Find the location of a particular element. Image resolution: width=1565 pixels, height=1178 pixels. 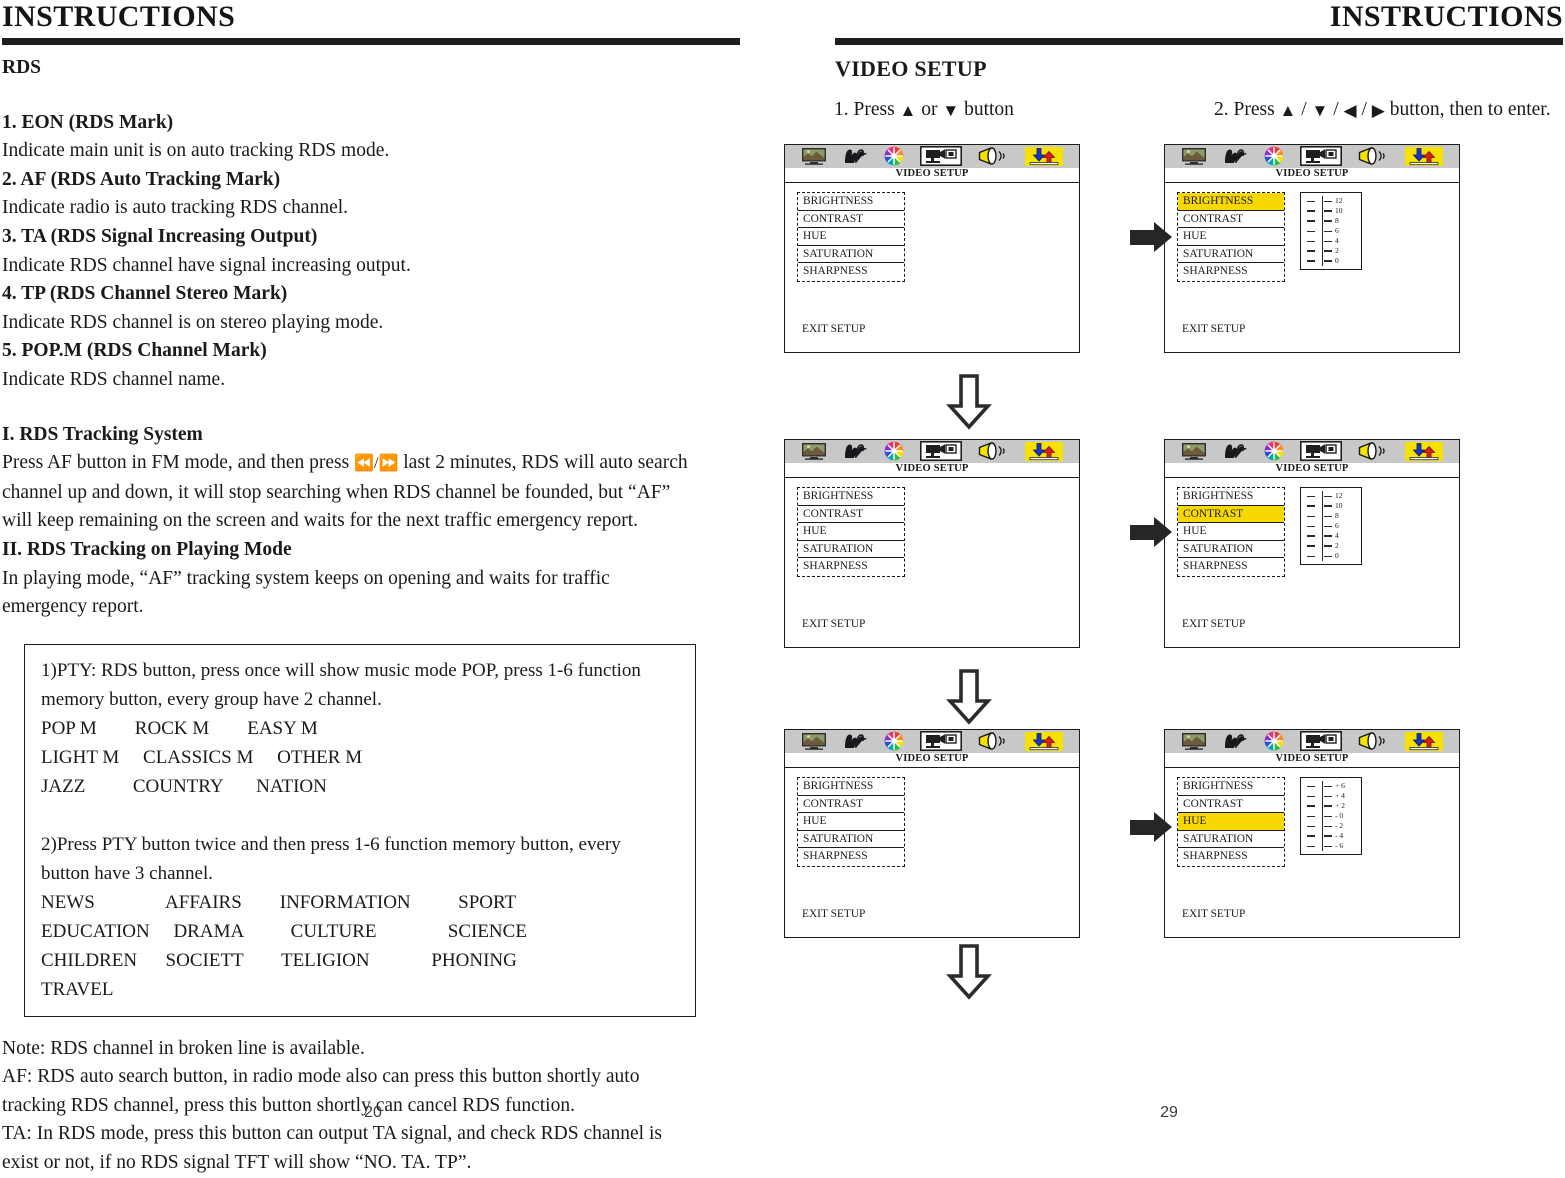

note-label: Note: is located at coordinates (24, 1048).